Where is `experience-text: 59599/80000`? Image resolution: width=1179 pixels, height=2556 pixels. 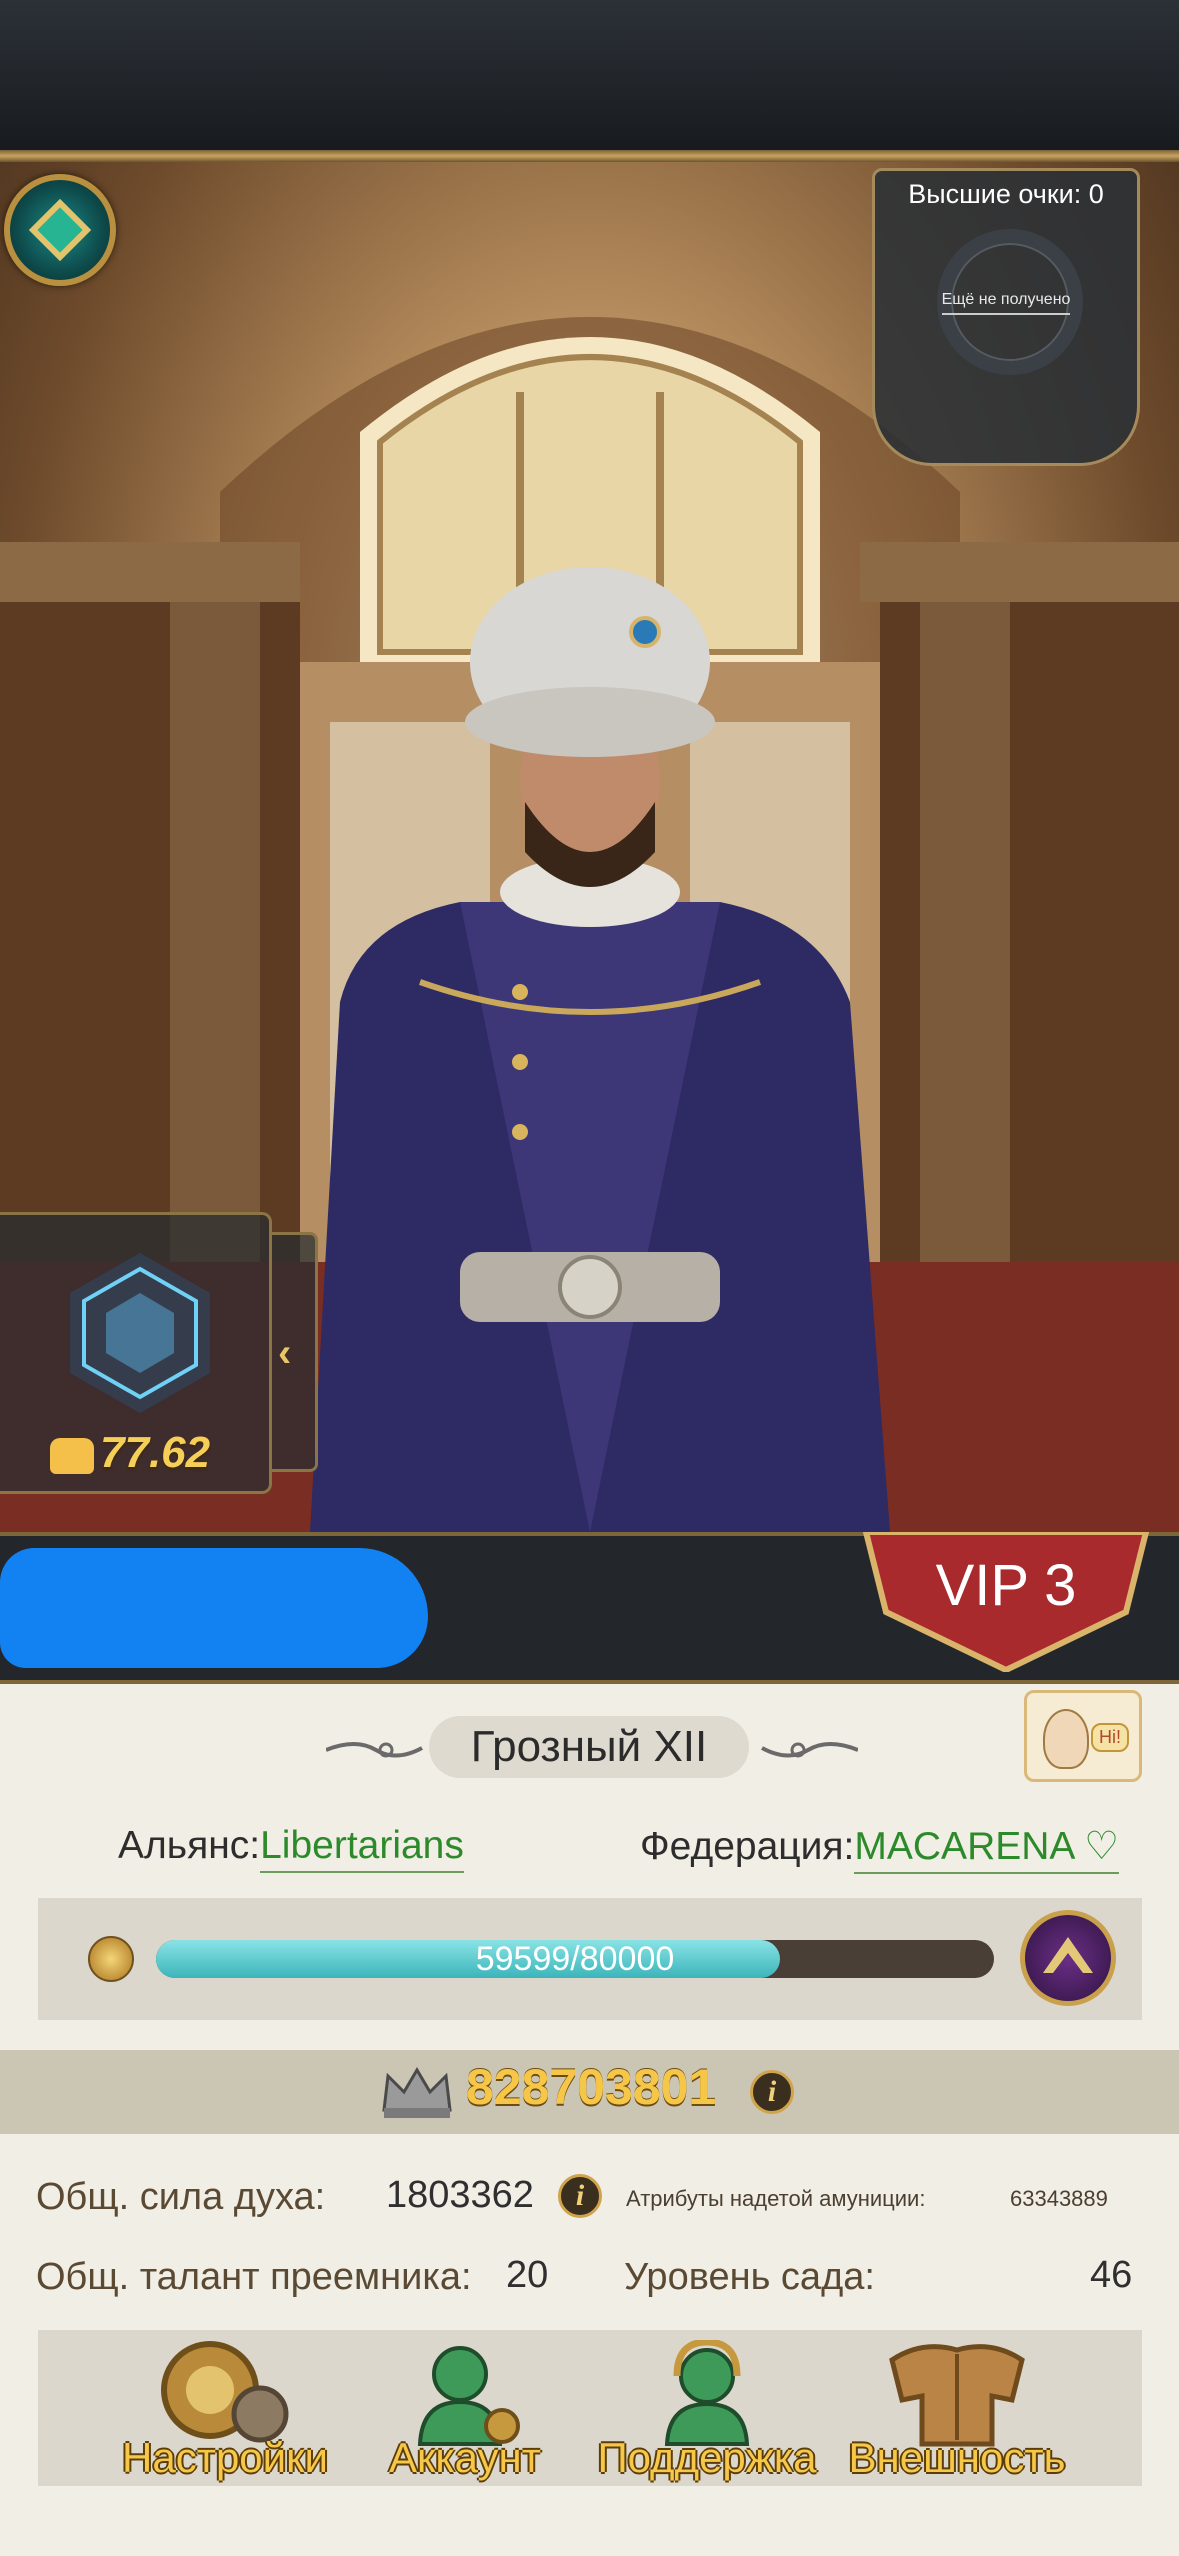
experience-text: 59599/80000 is located at coordinates (575, 1959).